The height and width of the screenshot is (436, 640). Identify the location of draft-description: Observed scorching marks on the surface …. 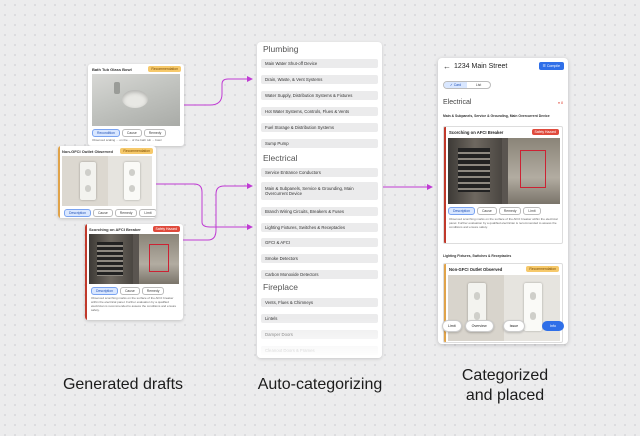
(134, 304).